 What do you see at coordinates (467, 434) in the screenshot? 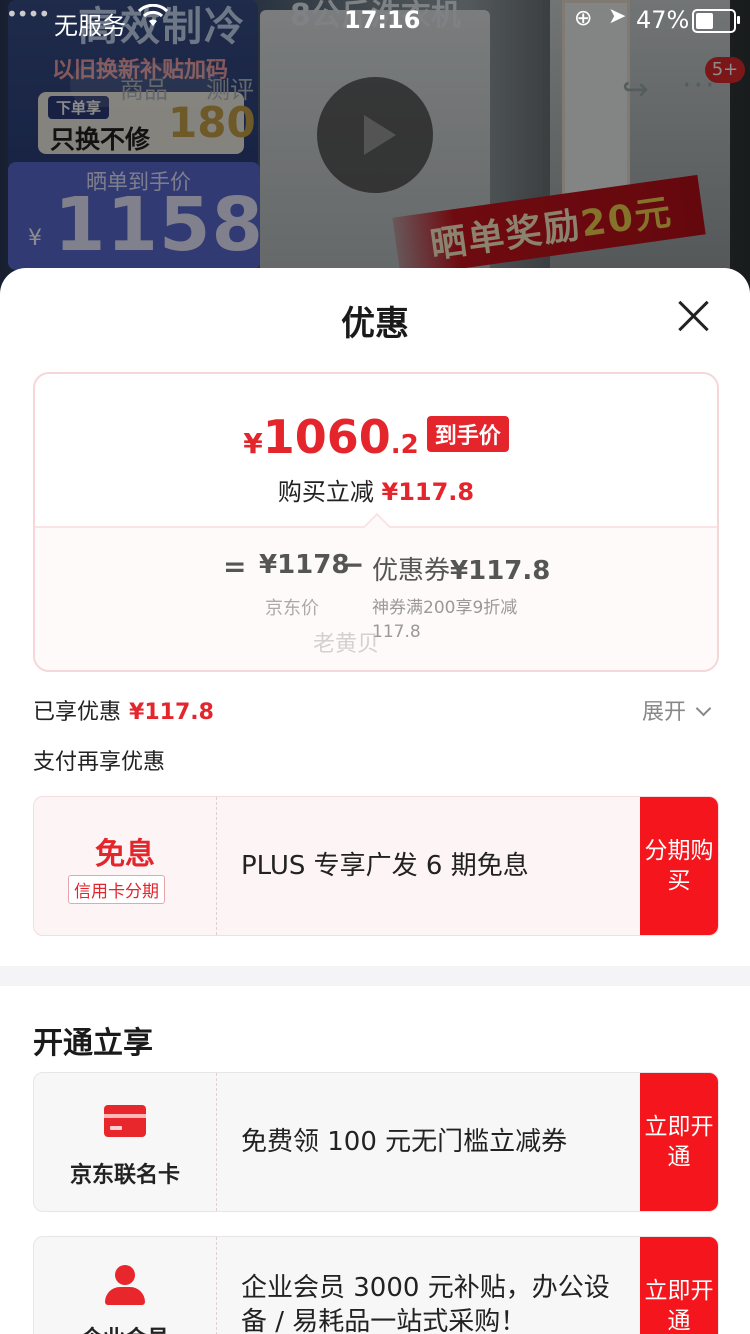
I see `final-price-tag: 到手价` at bounding box center [467, 434].